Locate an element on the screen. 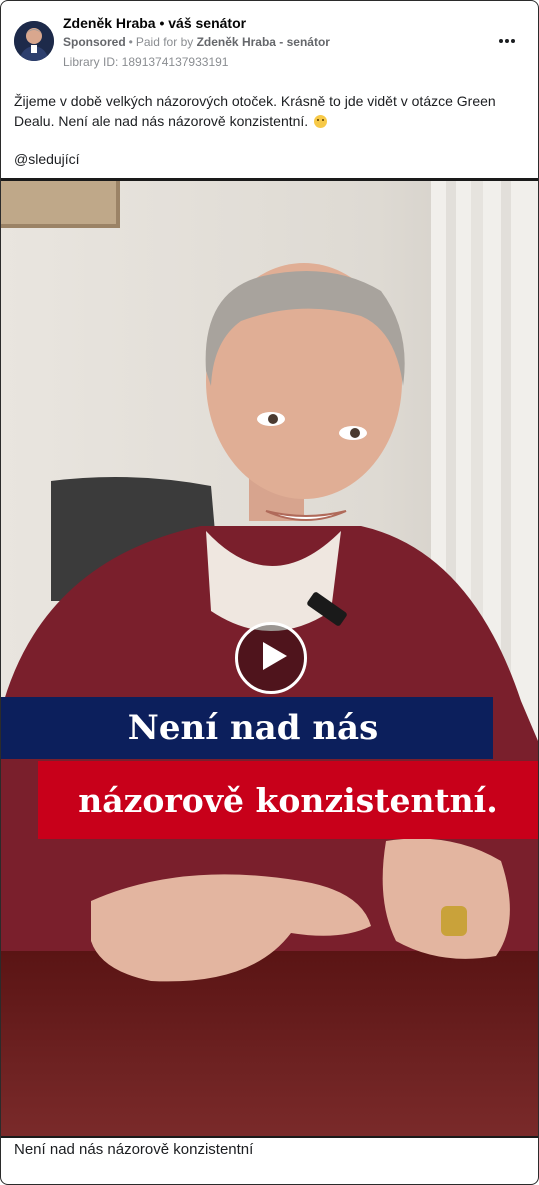 The image size is (539, 1185). more-options-button is located at coordinates (507, 41).